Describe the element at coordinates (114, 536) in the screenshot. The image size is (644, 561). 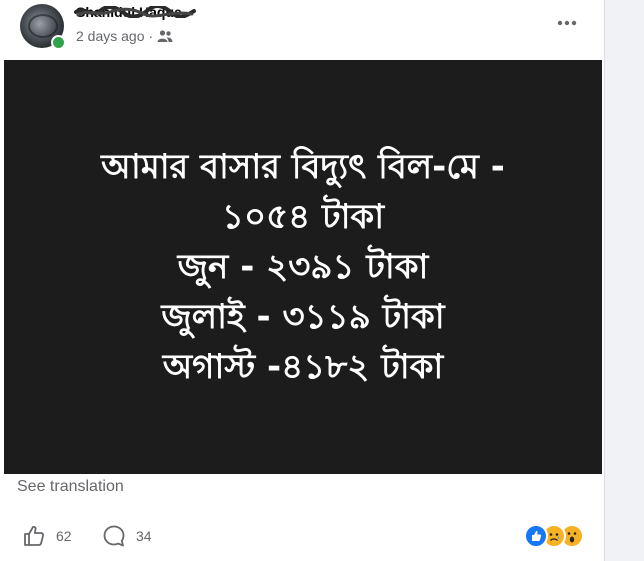
I see `comment-icon` at that location.